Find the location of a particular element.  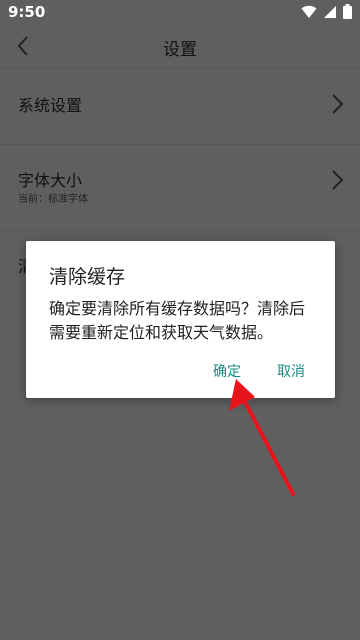

settings-item-font-size: 字体大小 当前：标准字体 is located at coordinates (180, 184).